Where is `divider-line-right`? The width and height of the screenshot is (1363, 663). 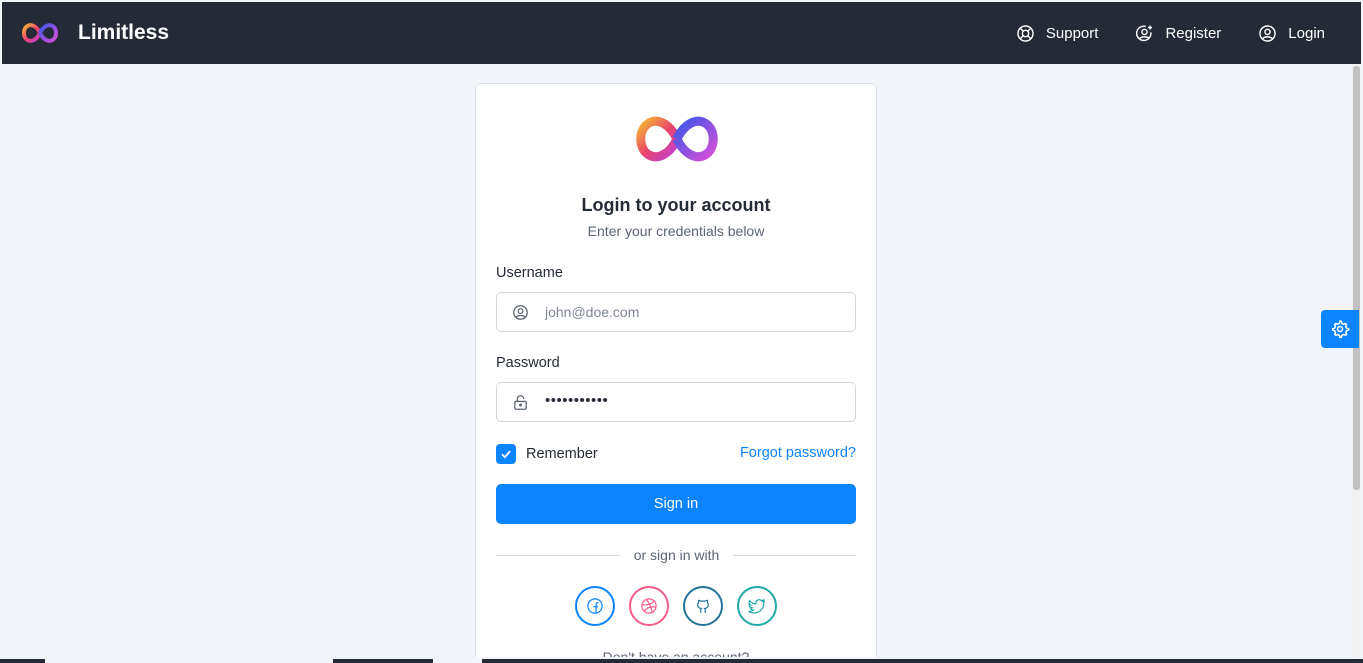
divider-line-right is located at coordinates (794, 555).